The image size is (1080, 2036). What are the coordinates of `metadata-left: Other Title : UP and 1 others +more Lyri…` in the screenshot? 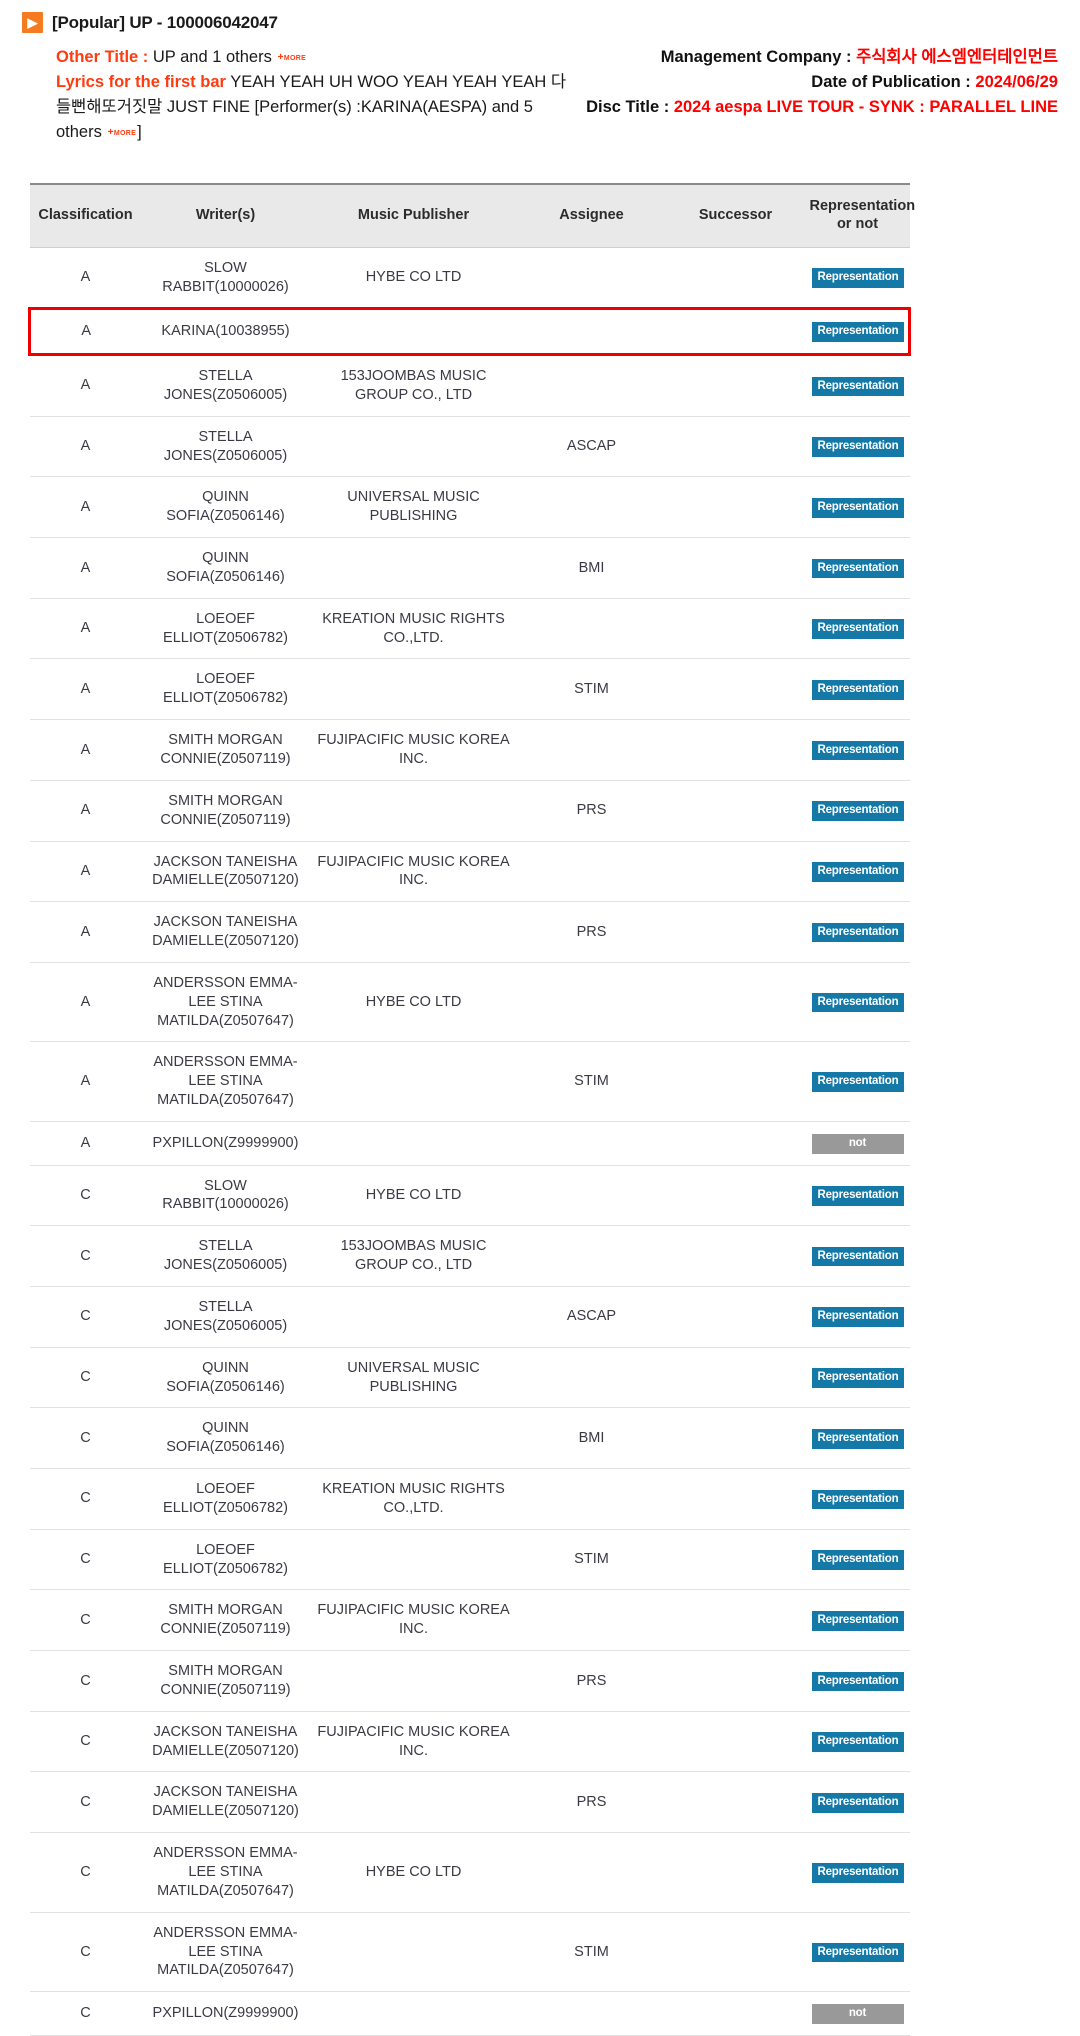 It's located at (316, 95).